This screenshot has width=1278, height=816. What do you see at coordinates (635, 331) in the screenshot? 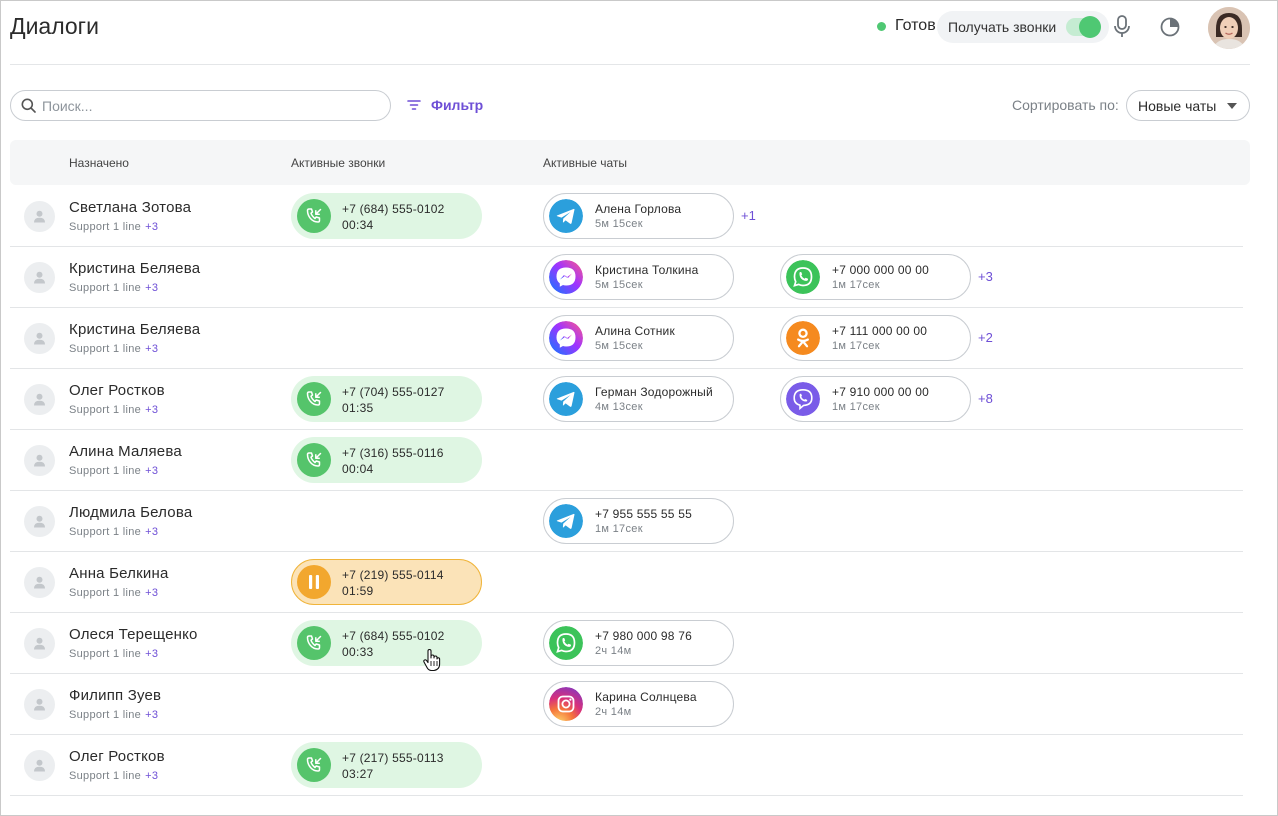
I see `chat-contact: Алина Сотник` at bounding box center [635, 331].